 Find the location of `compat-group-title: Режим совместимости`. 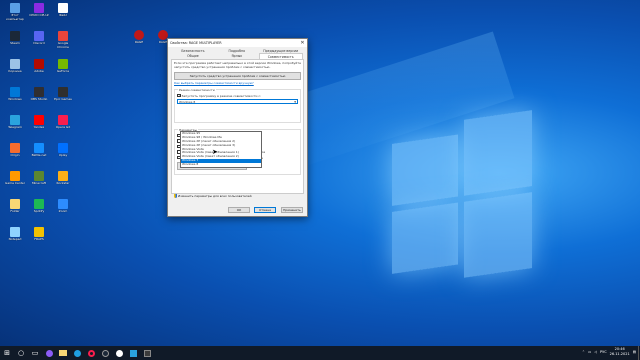

compat-group-title: Режим совместимости is located at coordinates (197, 90).